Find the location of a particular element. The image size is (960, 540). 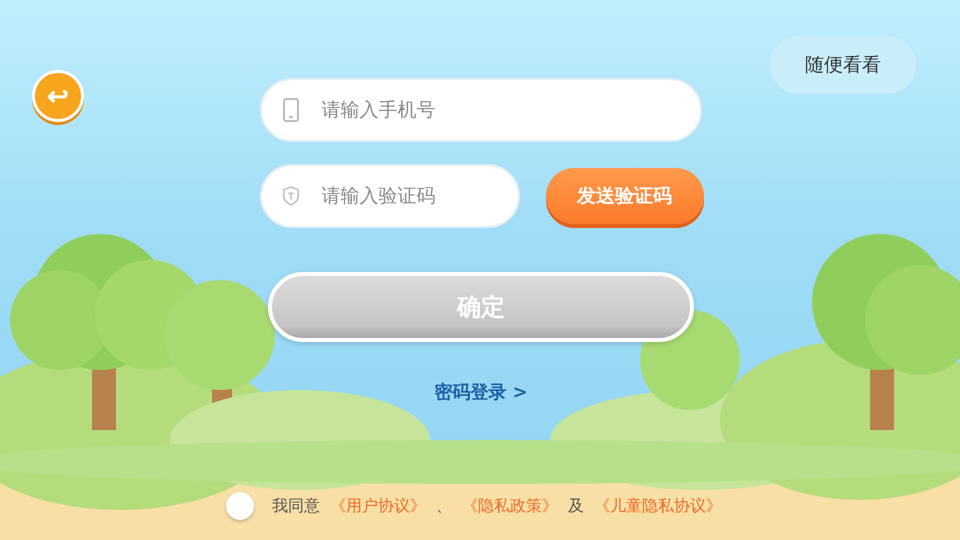

send-code-button: 发送验证码 is located at coordinates (625, 196).